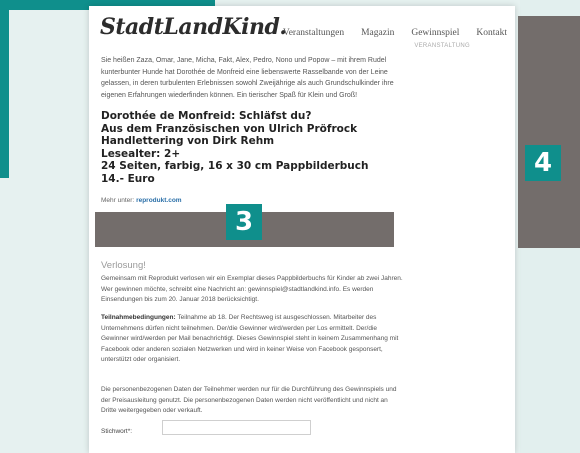 This screenshot has height=453, width=580. I want to click on book-title: Dorothée de Monfreid: Schläfst du?, so click(206, 116).